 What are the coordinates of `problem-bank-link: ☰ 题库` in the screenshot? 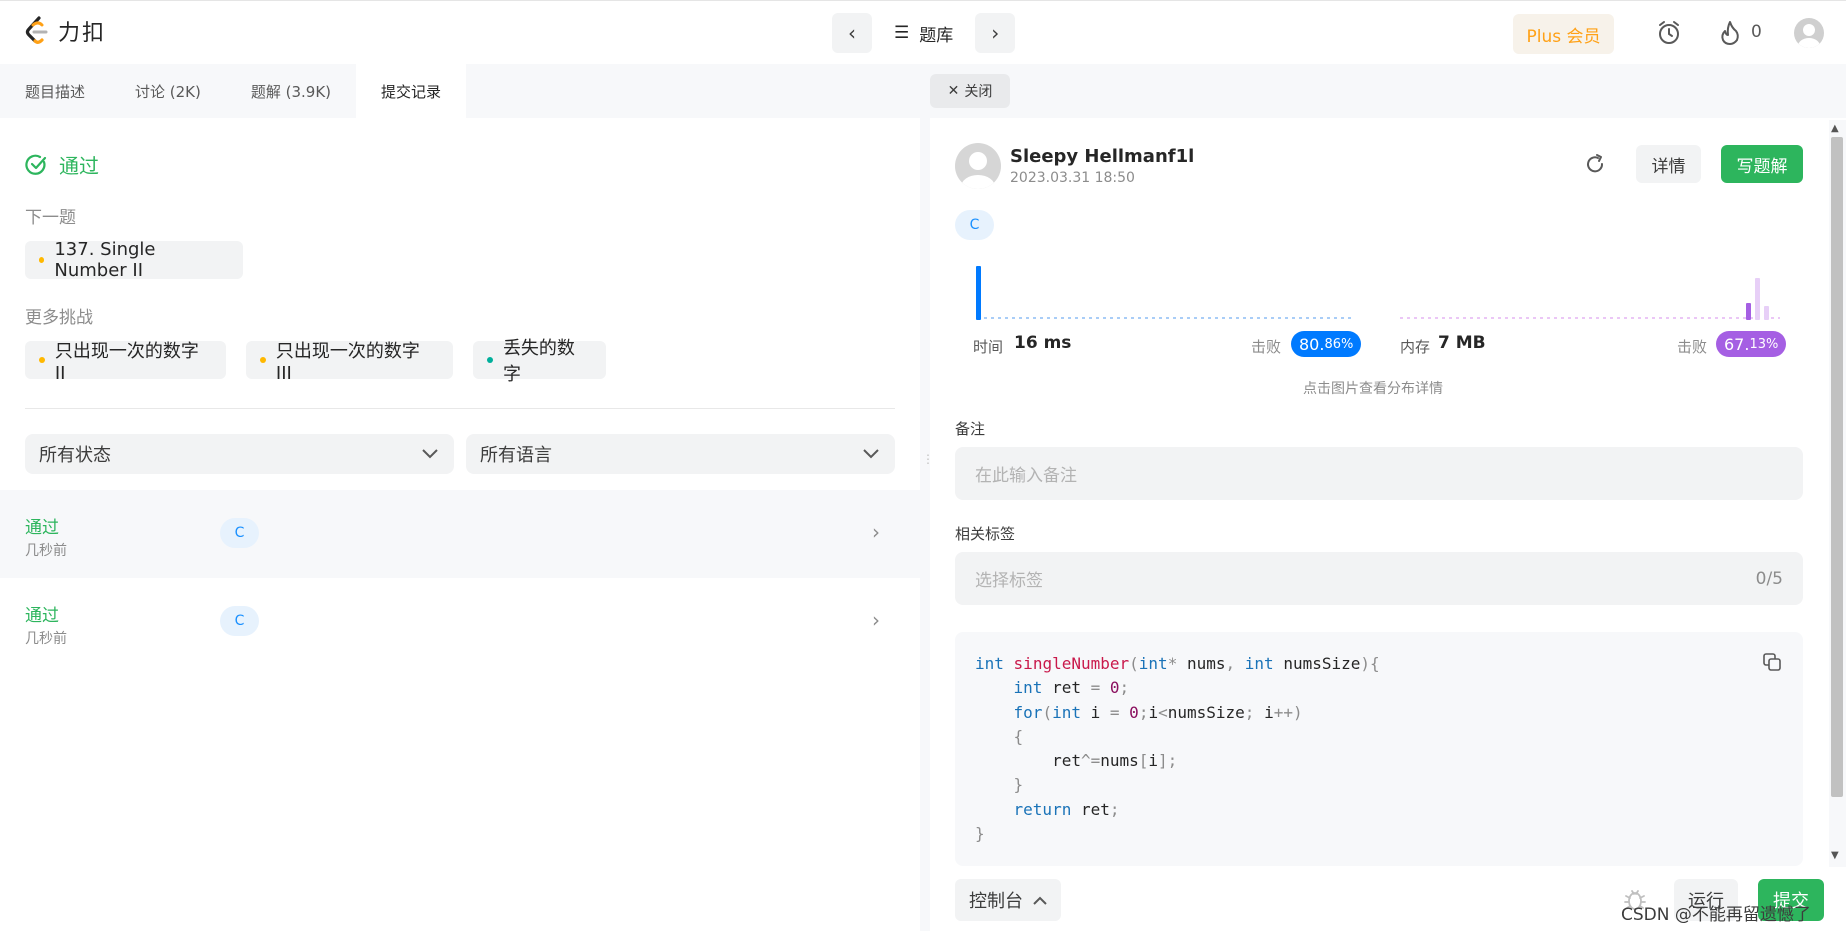 It's located at (923, 33).